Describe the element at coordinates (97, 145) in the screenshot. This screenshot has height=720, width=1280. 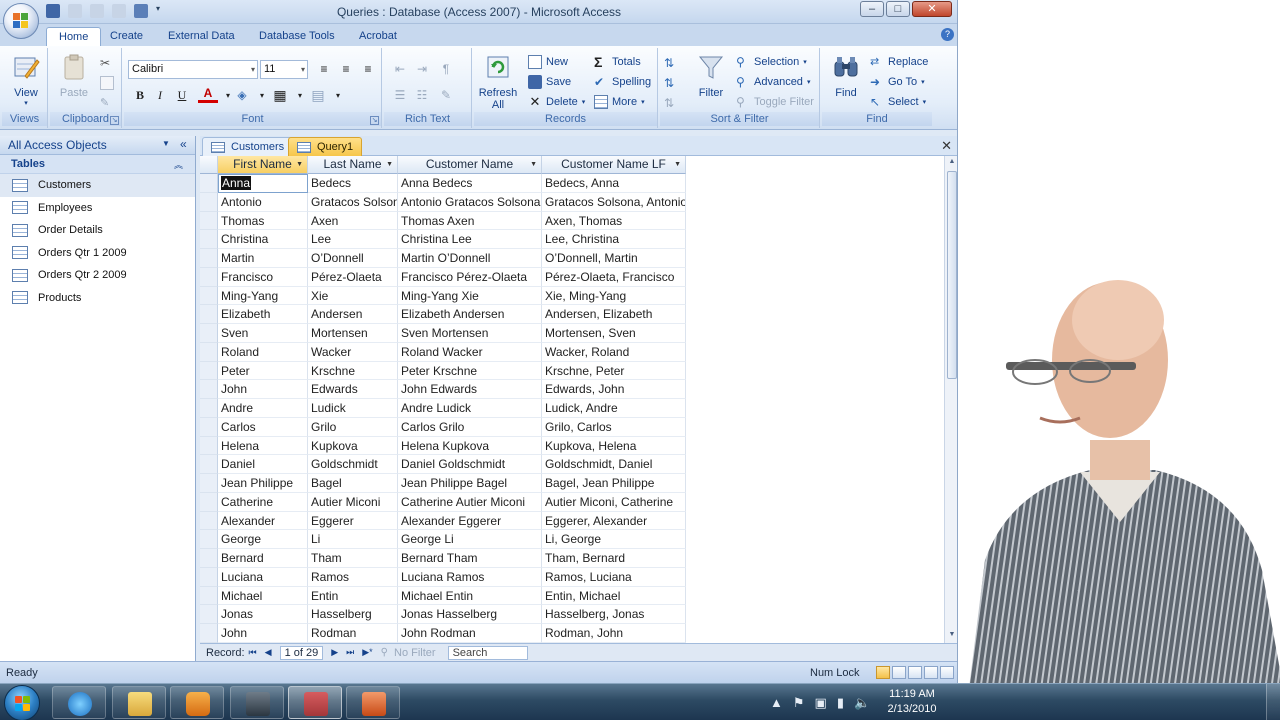
I see `nav-header: All Access Objects ▼ «` at that location.